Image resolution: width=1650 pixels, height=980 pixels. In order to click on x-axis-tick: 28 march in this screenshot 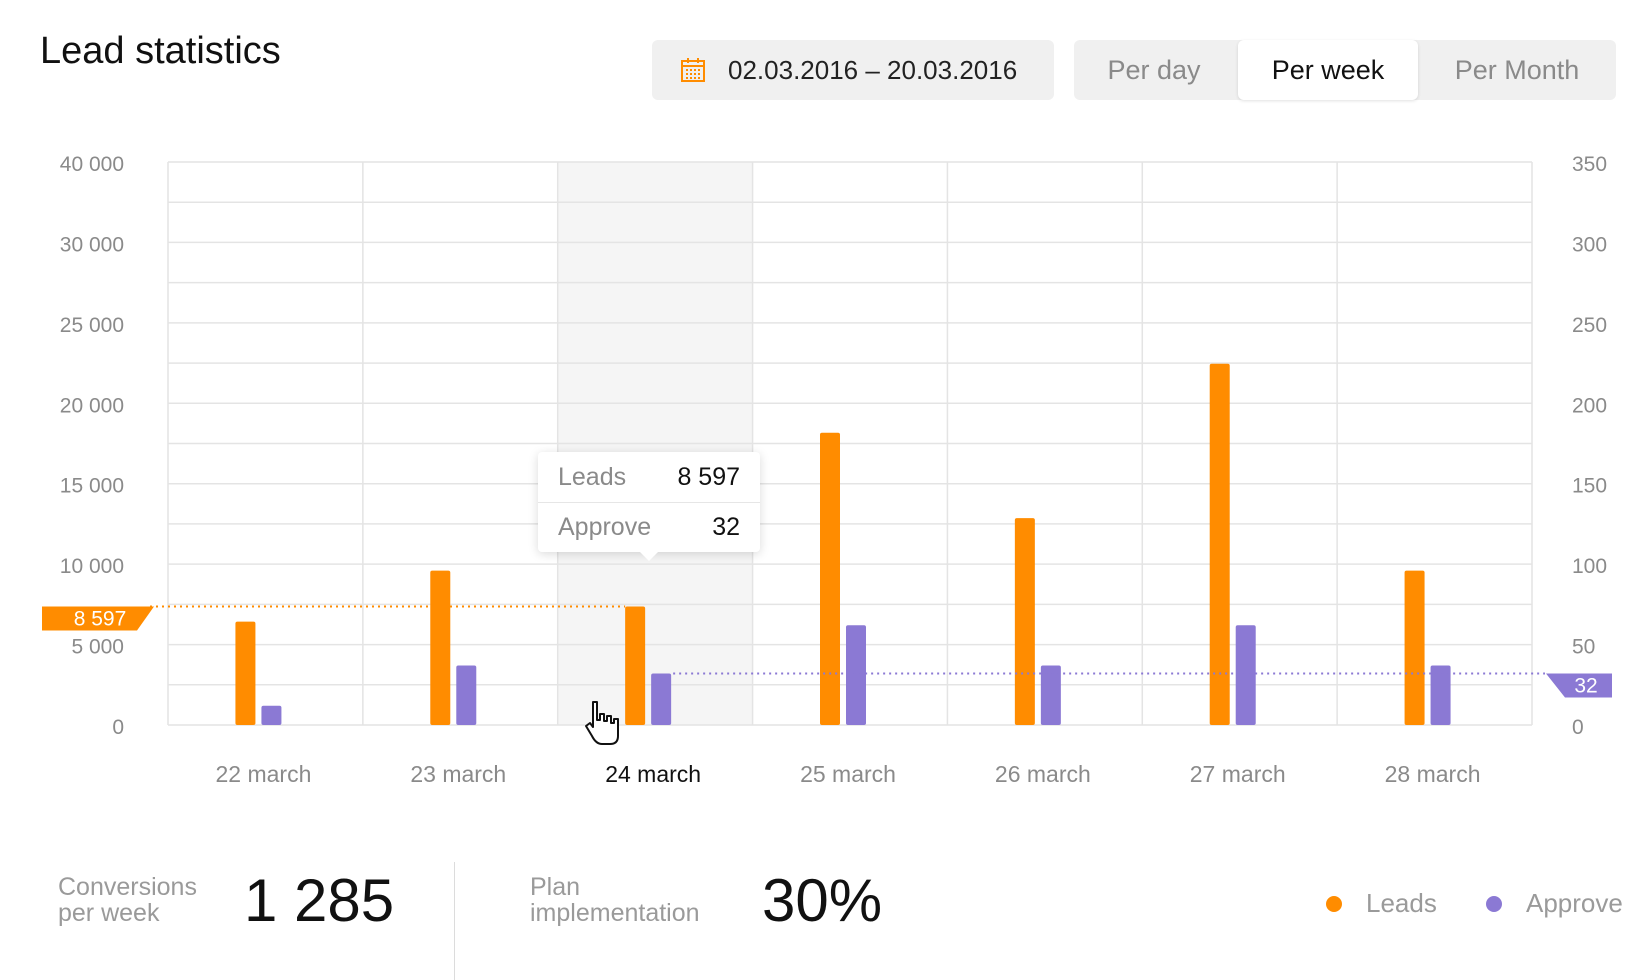, I will do `click(1433, 774)`.